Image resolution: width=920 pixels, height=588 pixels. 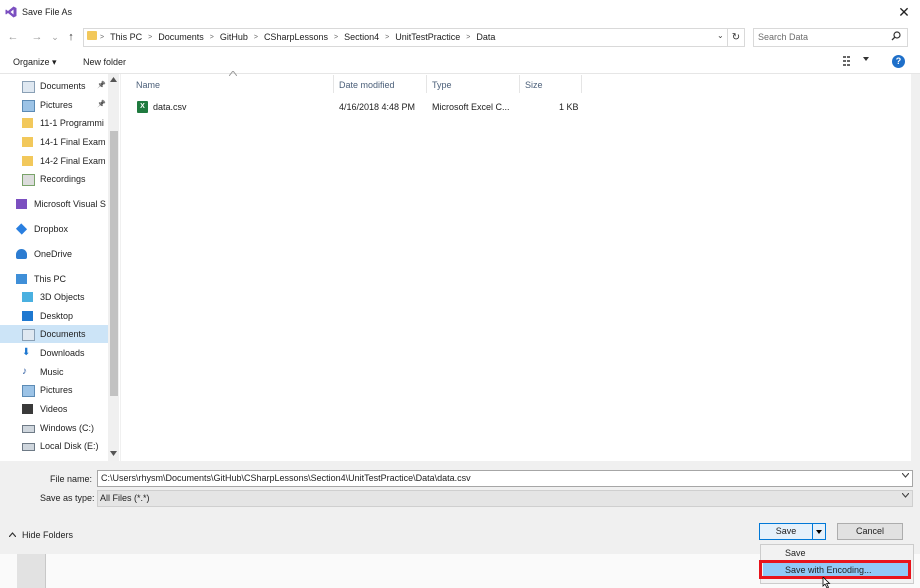 I want to click on sidebar-item-dropbox: Dropbox, so click(x=54, y=229).